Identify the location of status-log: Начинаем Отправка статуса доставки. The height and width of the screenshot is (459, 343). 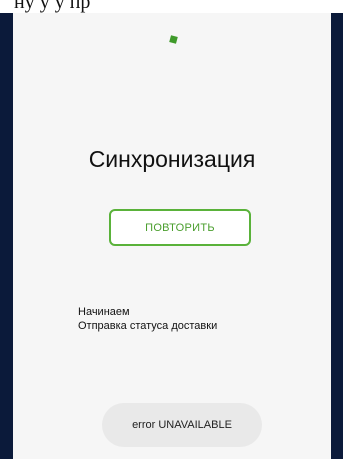
(147, 319).